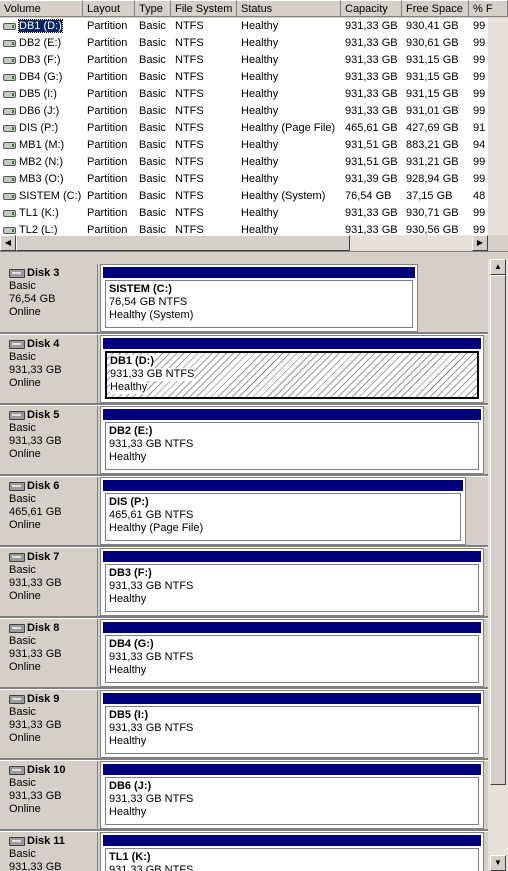 This screenshot has width=508, height=871. What do you see at coordinates (435, 8) in the screenshot?
I see `column-header-free-space: Free Space` at bounding box center [435, 8].